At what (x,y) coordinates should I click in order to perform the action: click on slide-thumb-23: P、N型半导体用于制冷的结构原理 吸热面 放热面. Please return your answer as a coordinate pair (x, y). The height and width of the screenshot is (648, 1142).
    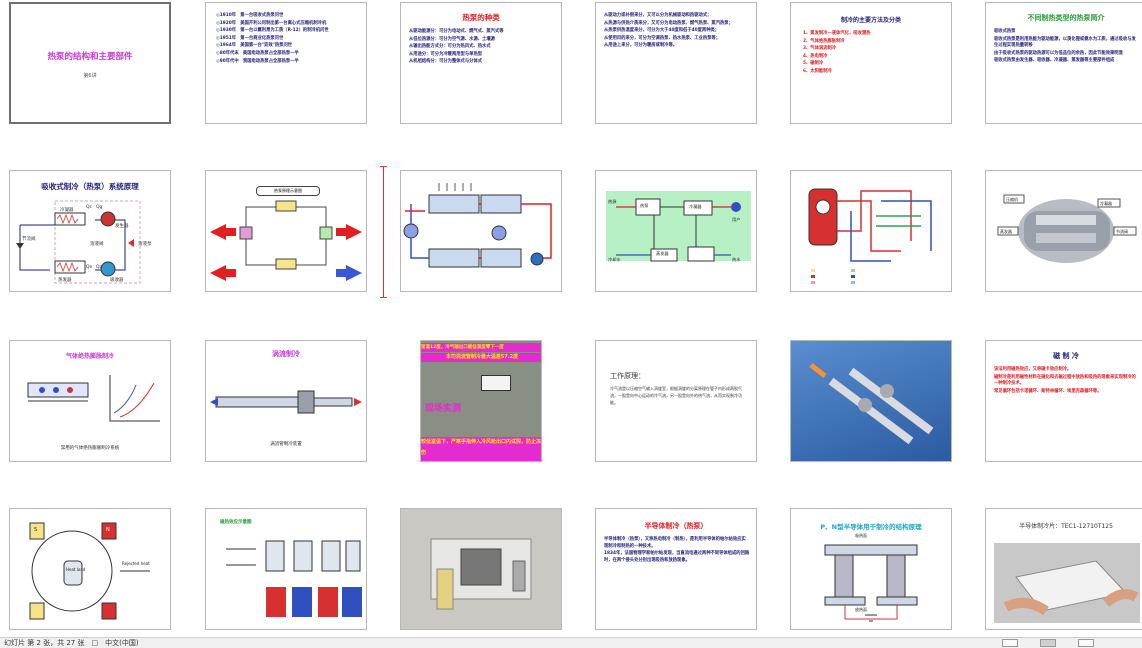
    Looking at the image, I should click on (871, 569).